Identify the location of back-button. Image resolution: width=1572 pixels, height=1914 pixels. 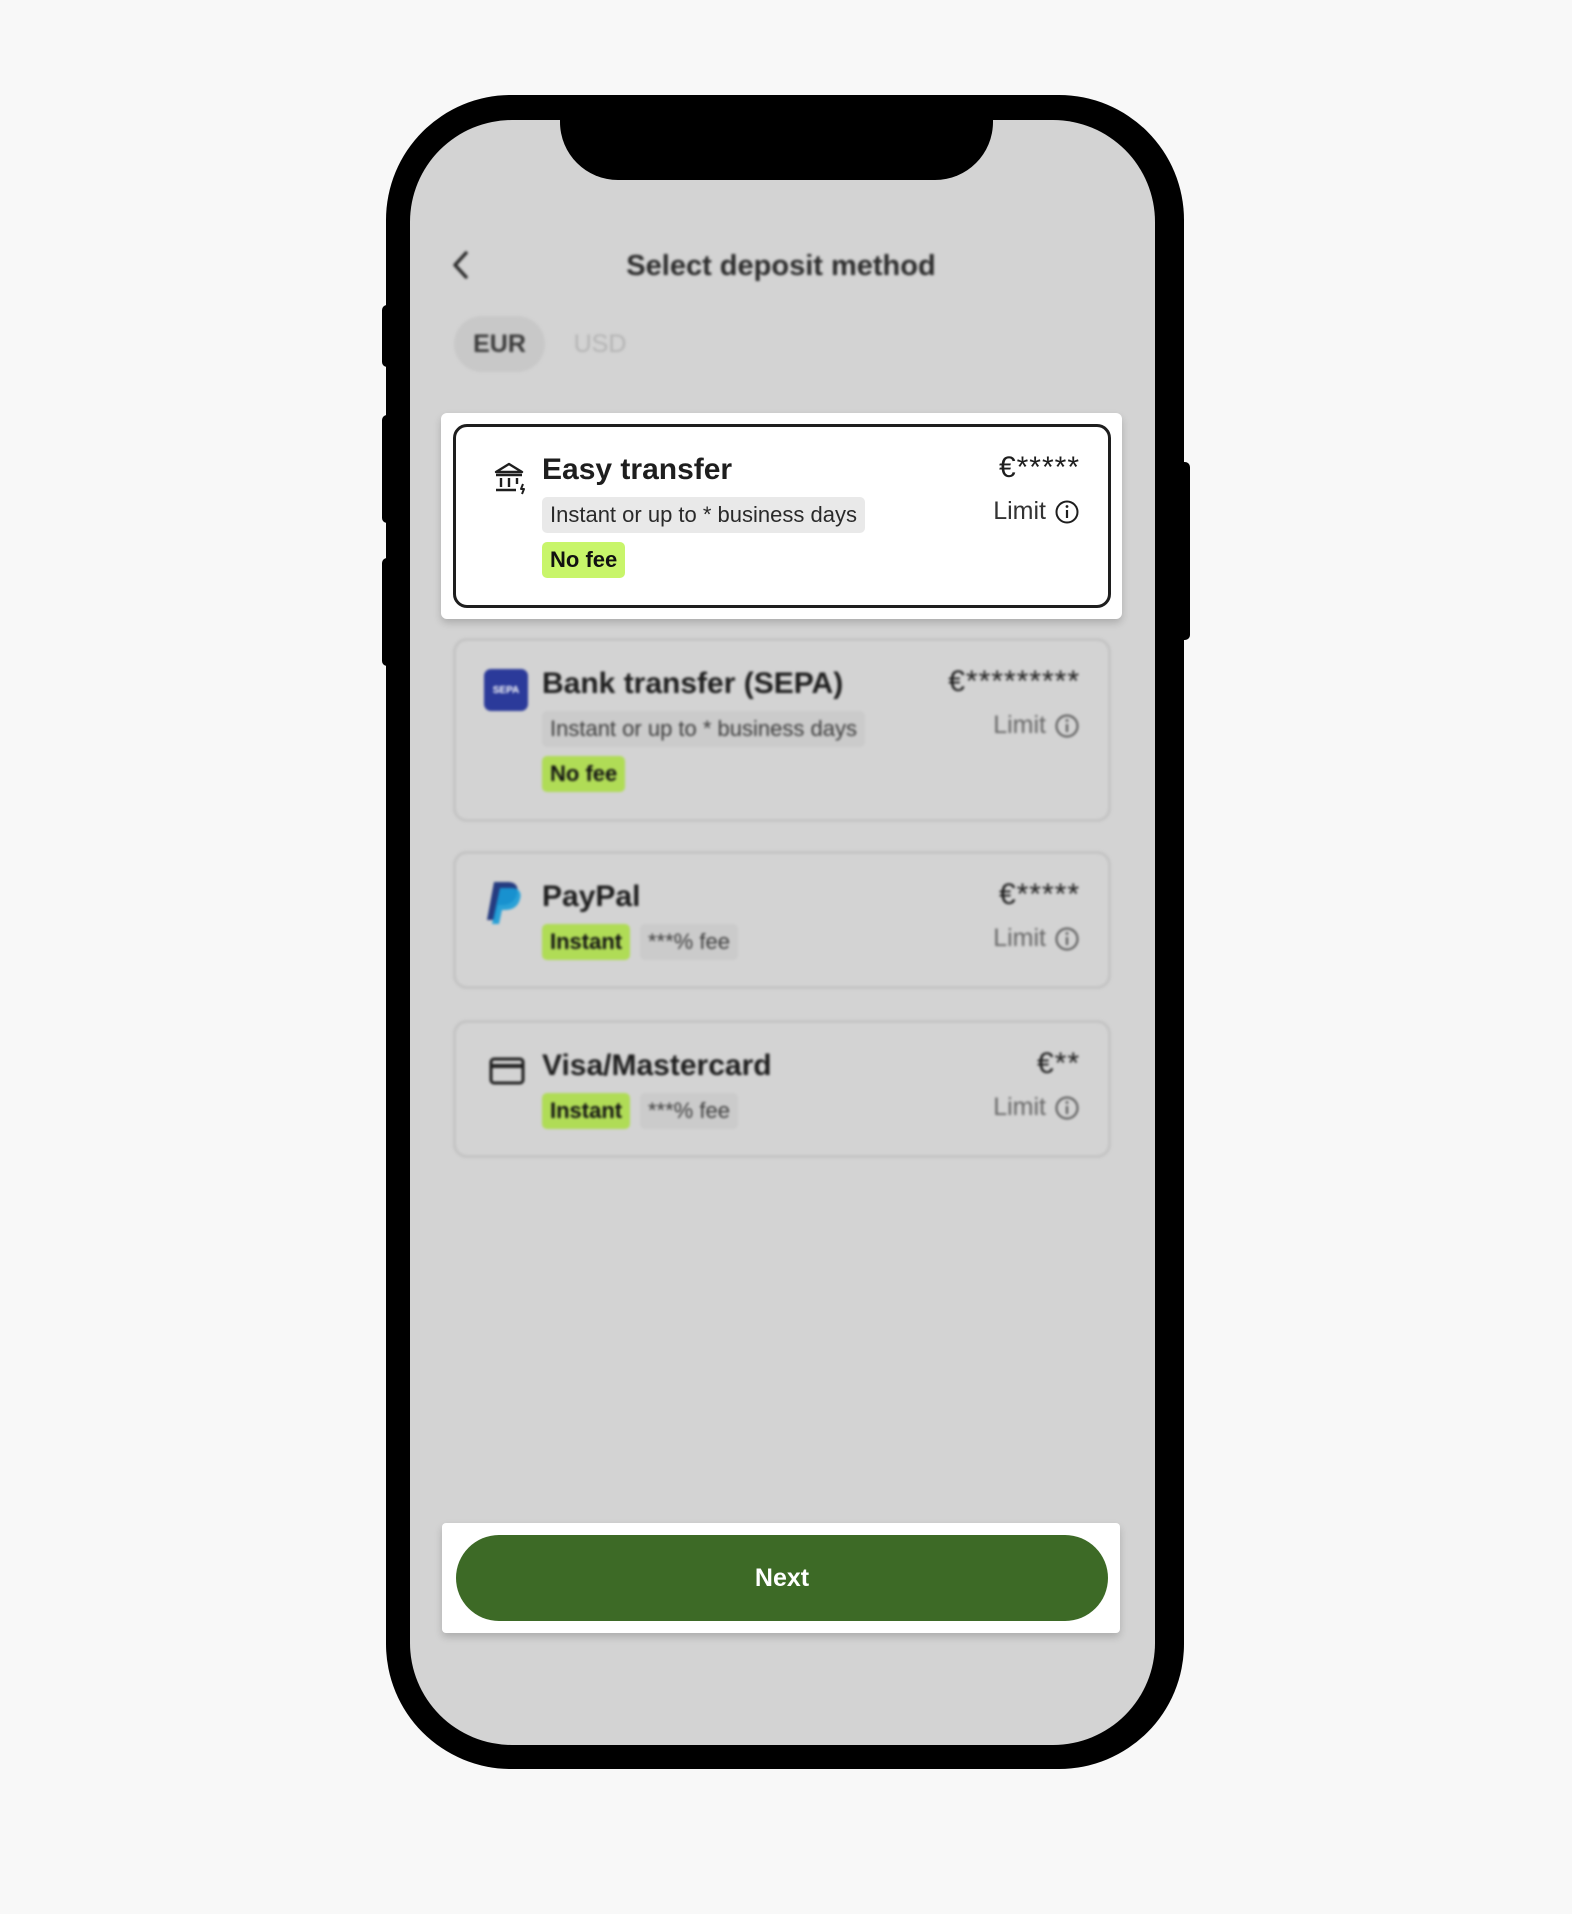
(461, 265).